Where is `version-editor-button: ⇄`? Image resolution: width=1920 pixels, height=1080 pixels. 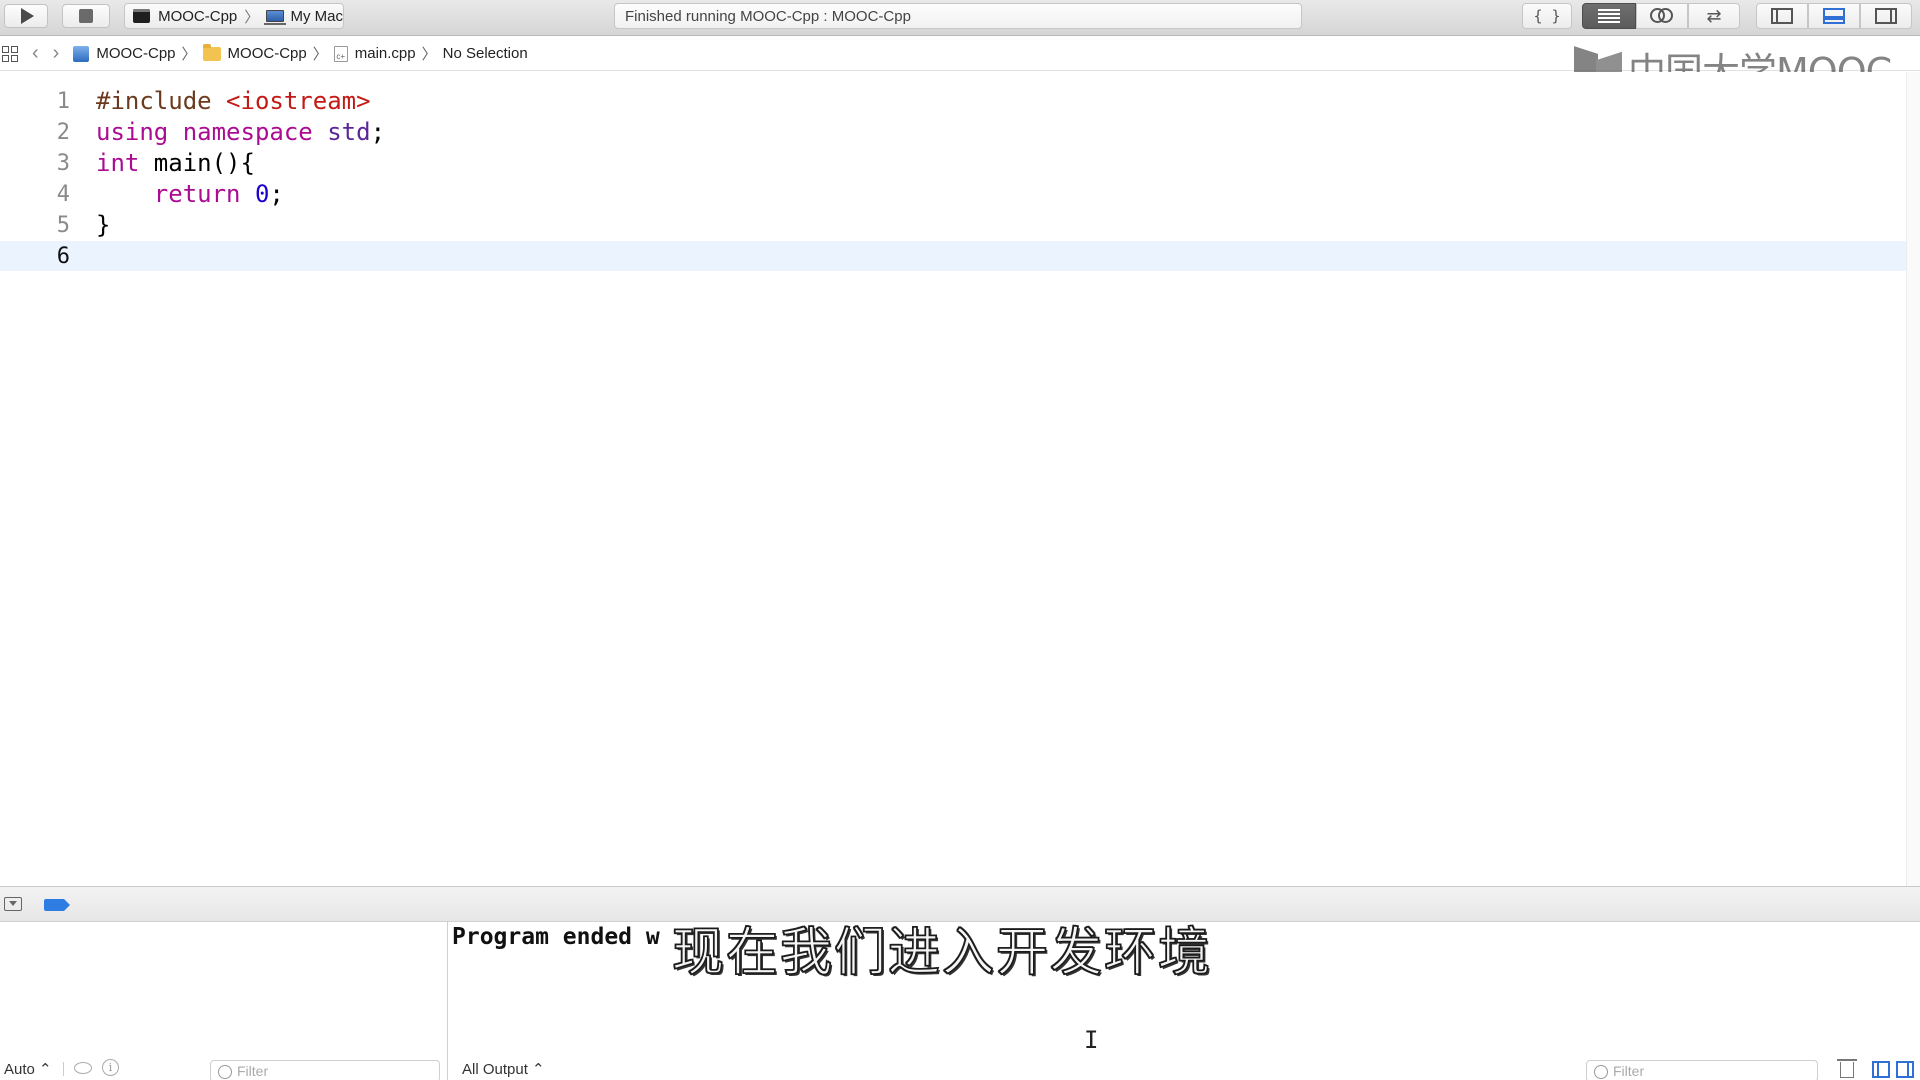
version-editor-button: ⇄ is located at coordinates (1714, 16).